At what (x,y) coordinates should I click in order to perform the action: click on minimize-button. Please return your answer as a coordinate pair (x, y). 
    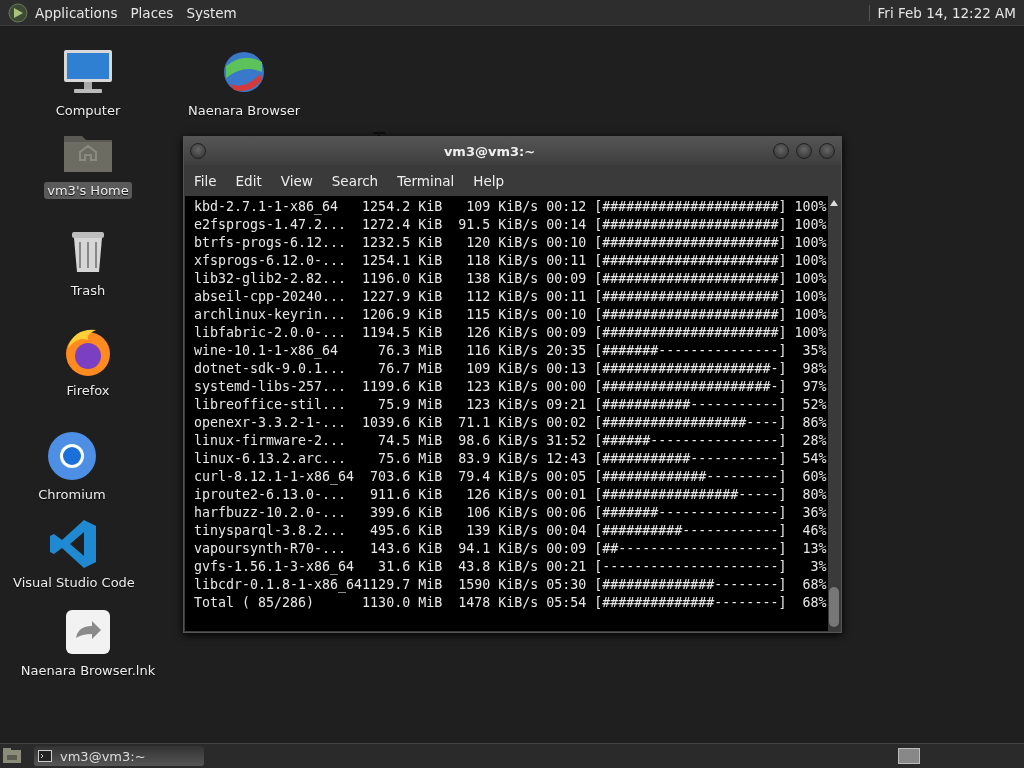
    Looking at the image, I should click on (781, 151).